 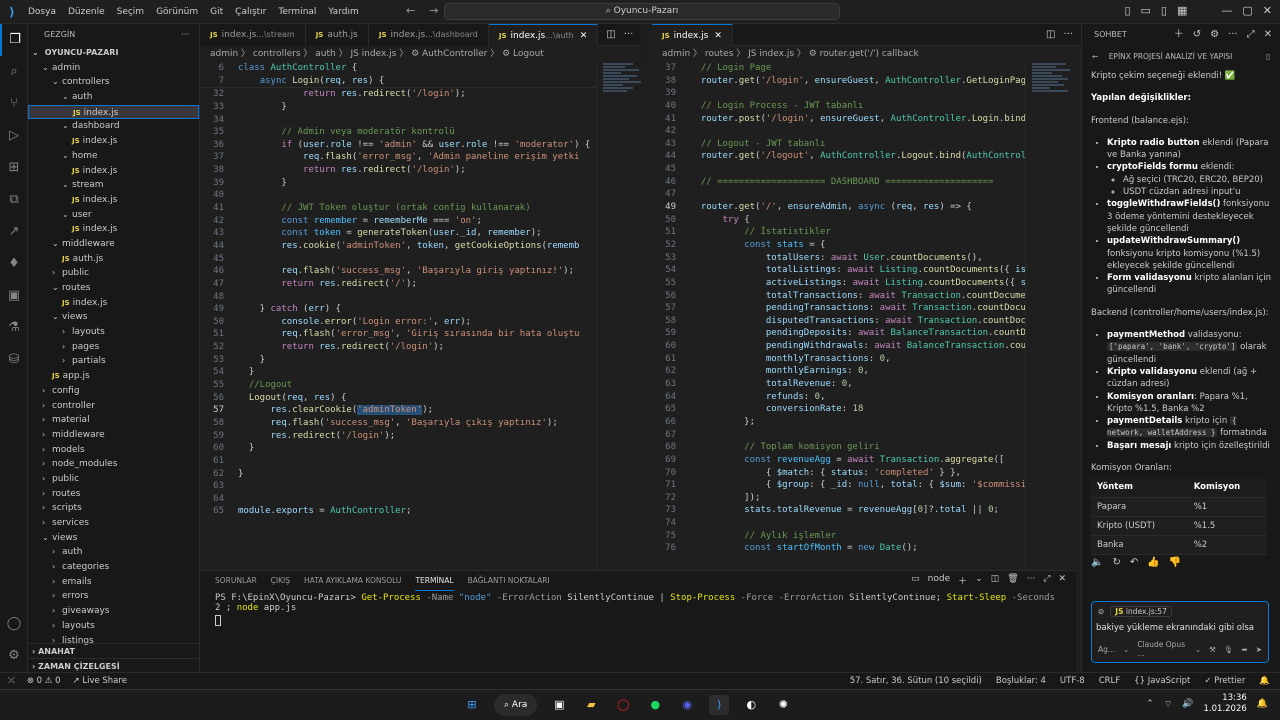 What do you see at coordinates (130, 12) in the screenshot?
I see `menu-item: Seçim` at bounding box center [130, 12].